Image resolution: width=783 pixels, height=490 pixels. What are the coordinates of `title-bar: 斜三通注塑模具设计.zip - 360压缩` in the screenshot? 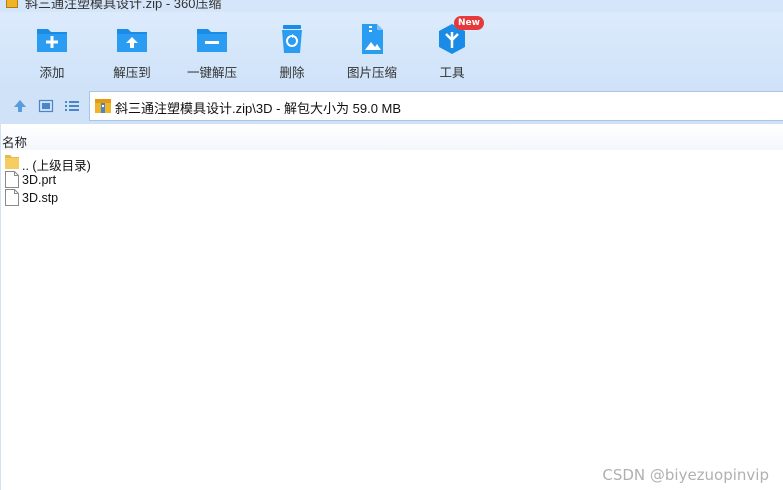 It's located at (391, 6).